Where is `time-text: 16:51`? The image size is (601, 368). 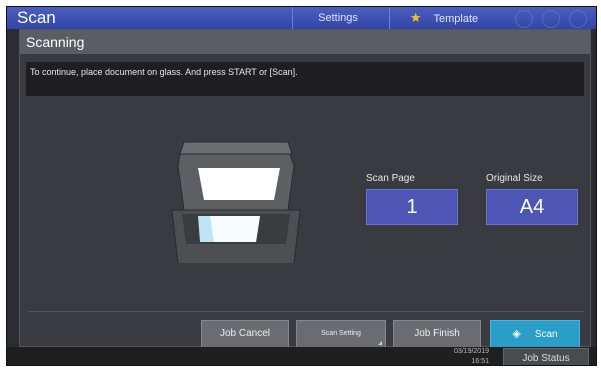 time-text: 16:51 is located at coordinates (480, 361).